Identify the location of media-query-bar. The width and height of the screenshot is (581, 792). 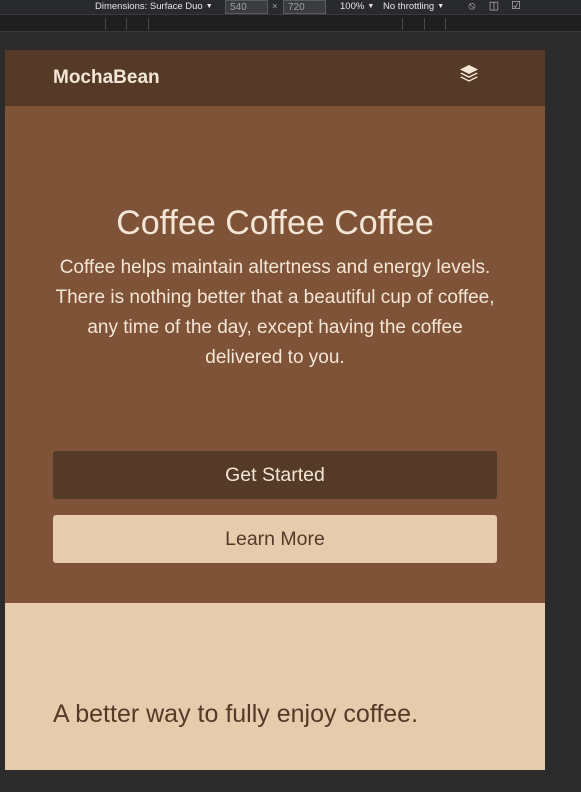
(290, 23).